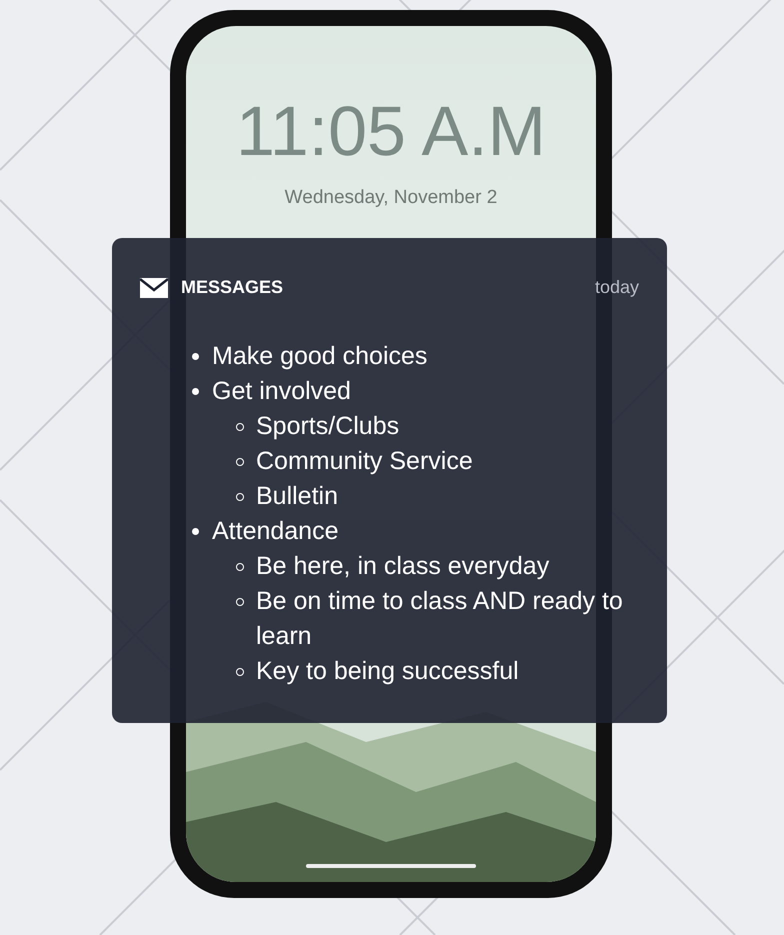 The width and height of the screenshot is (784, 935). I want to click on lock-date: Wednesday, November 2, so click(391, 198).